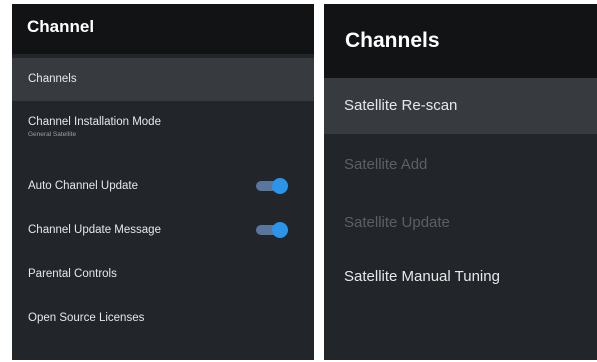  I want to click on menu-item-label: Satellite Re-scan, so click(401, 105).